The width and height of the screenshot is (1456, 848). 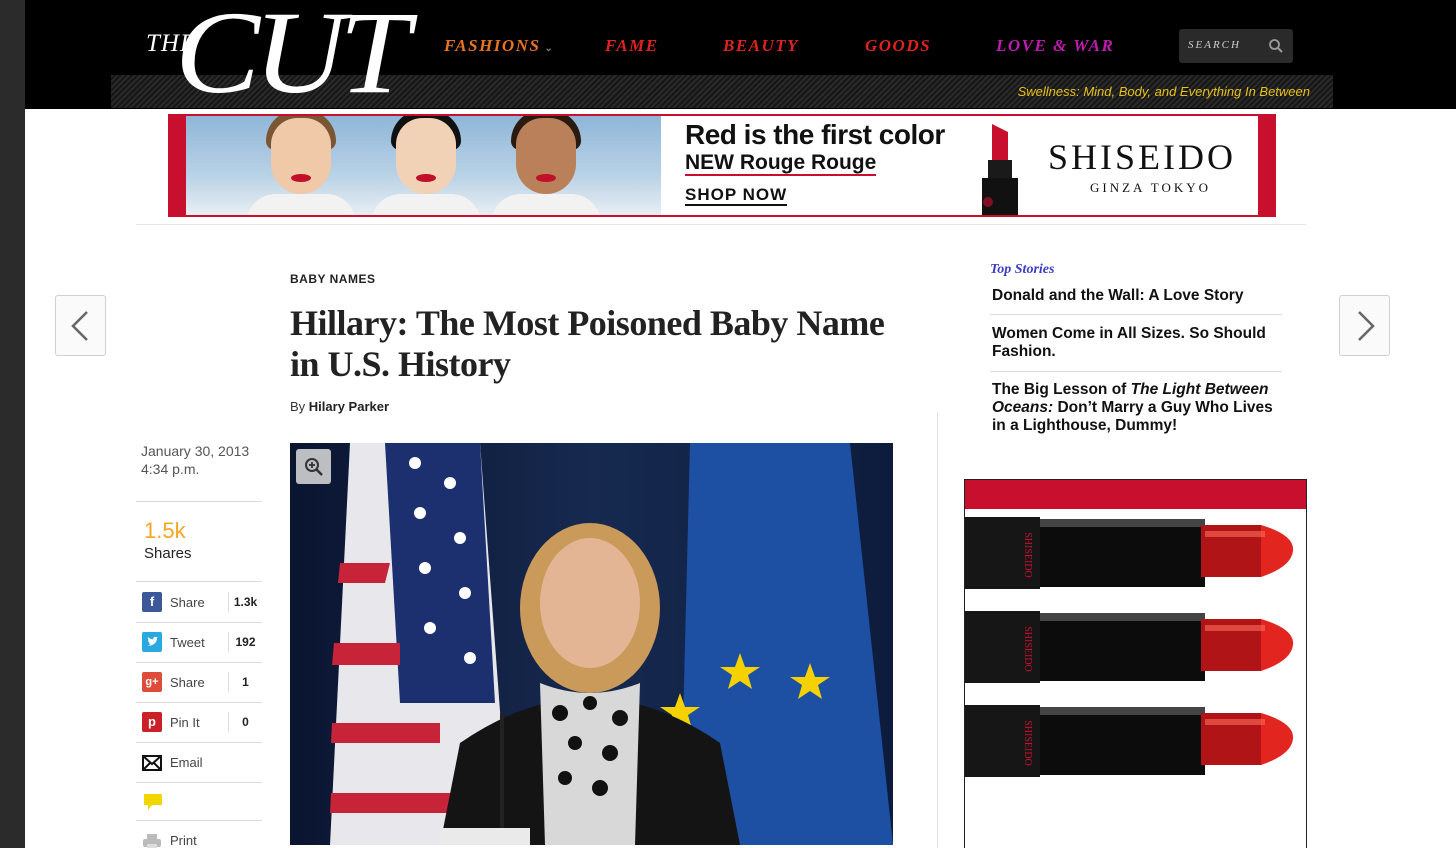 What do you see at coordinates (349, 406) in the screenshot?
I see `author-link: Hilary Parker` at bounding box center [349, 406].